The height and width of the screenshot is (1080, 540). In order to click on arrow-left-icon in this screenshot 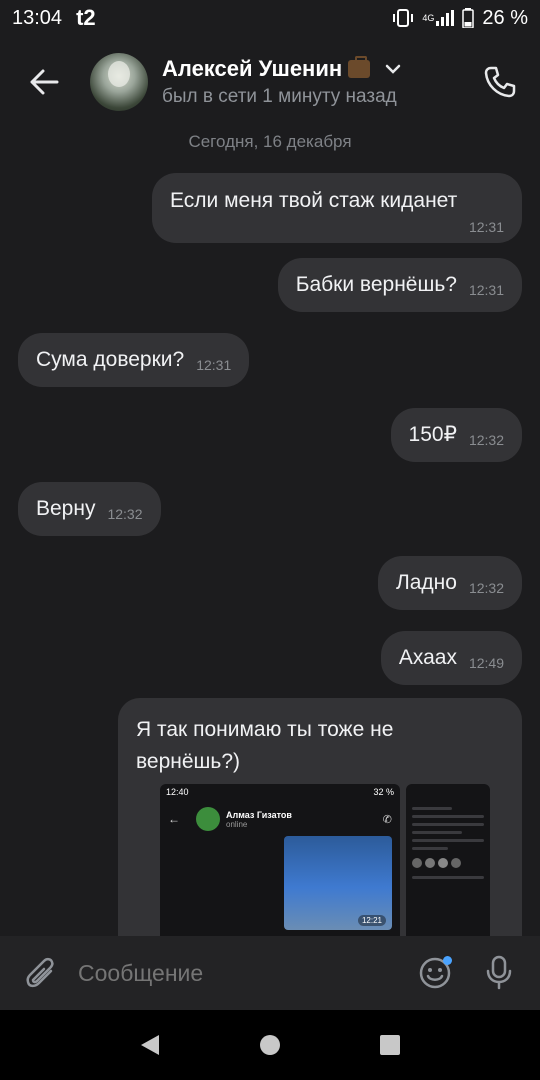, I will do `click(44, 82)`.